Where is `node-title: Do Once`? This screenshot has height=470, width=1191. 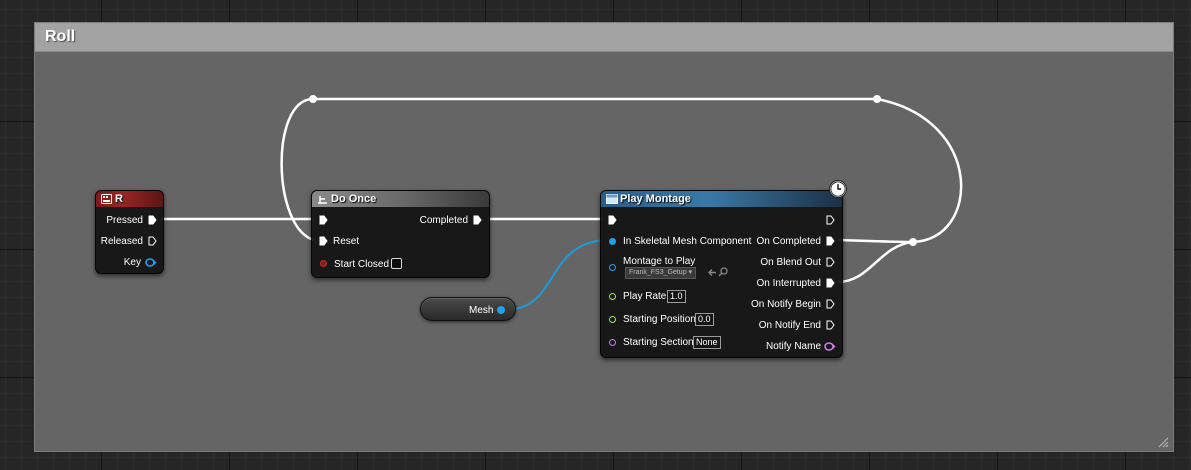 node-title: Do Once is located at coordinates (354, 199).